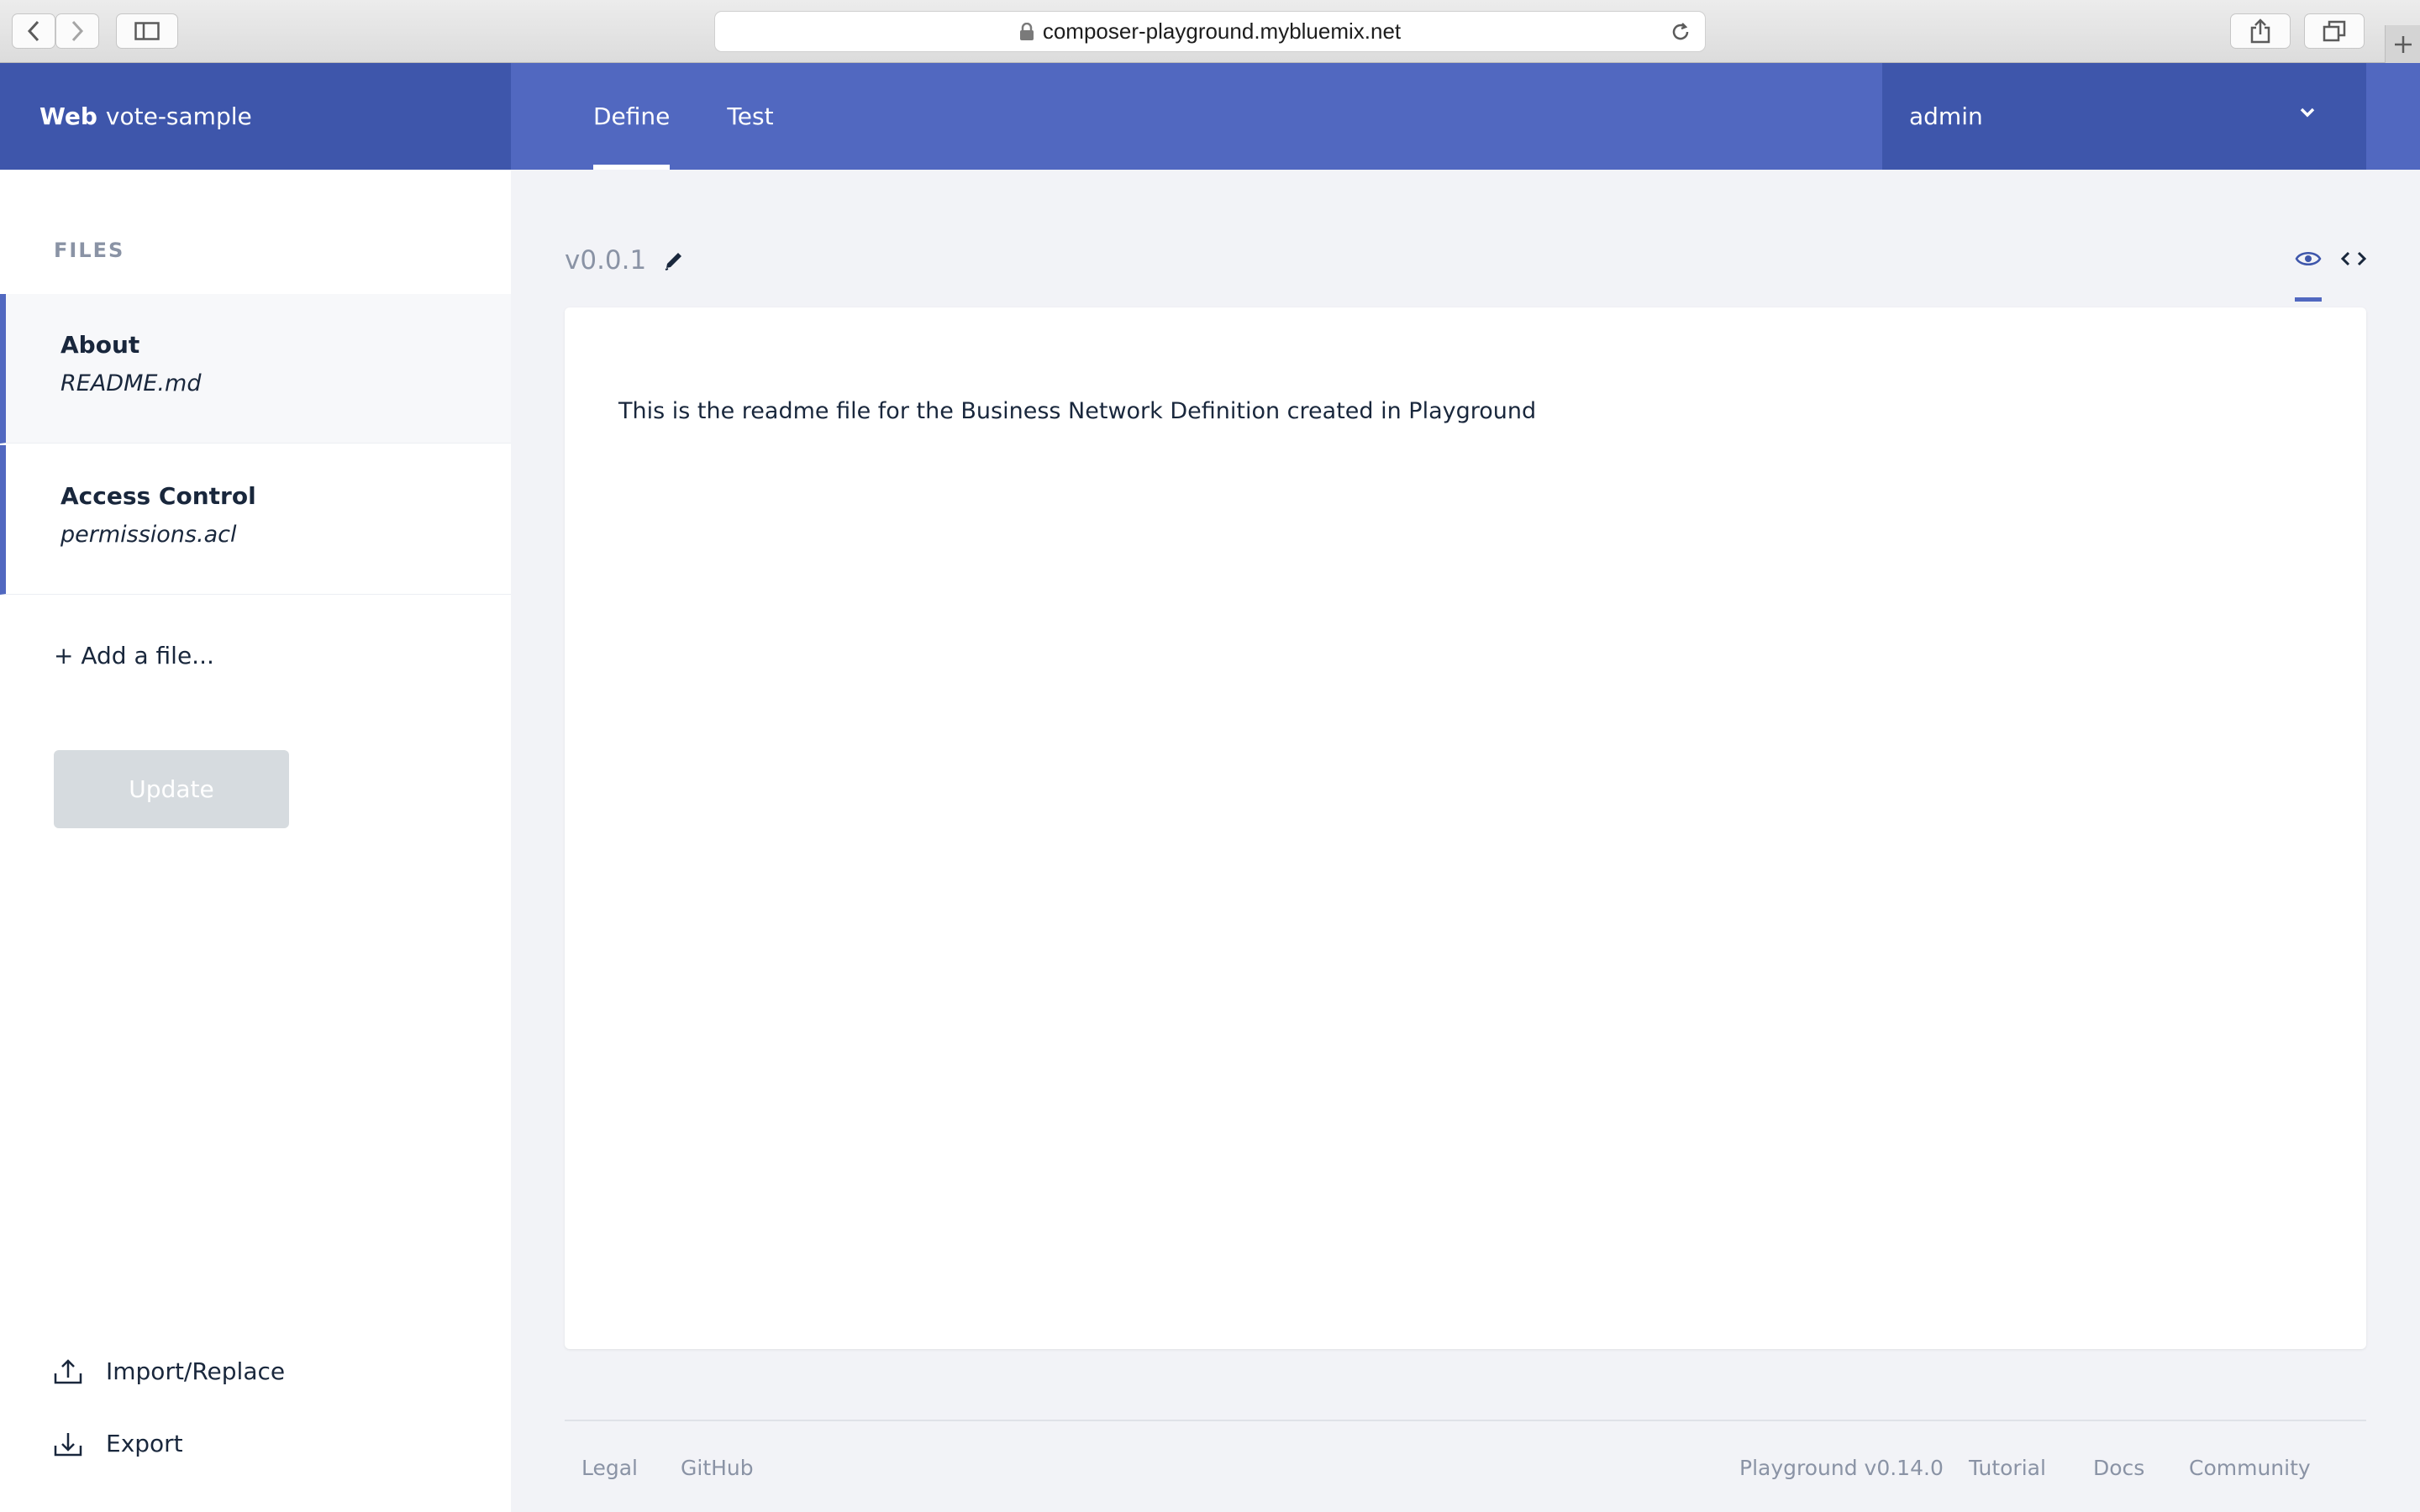 Image resolution: width=2420 pixels, height=1512 pixels. I want to click on import-replace-button: Import/Replace, so click(169, 1371).